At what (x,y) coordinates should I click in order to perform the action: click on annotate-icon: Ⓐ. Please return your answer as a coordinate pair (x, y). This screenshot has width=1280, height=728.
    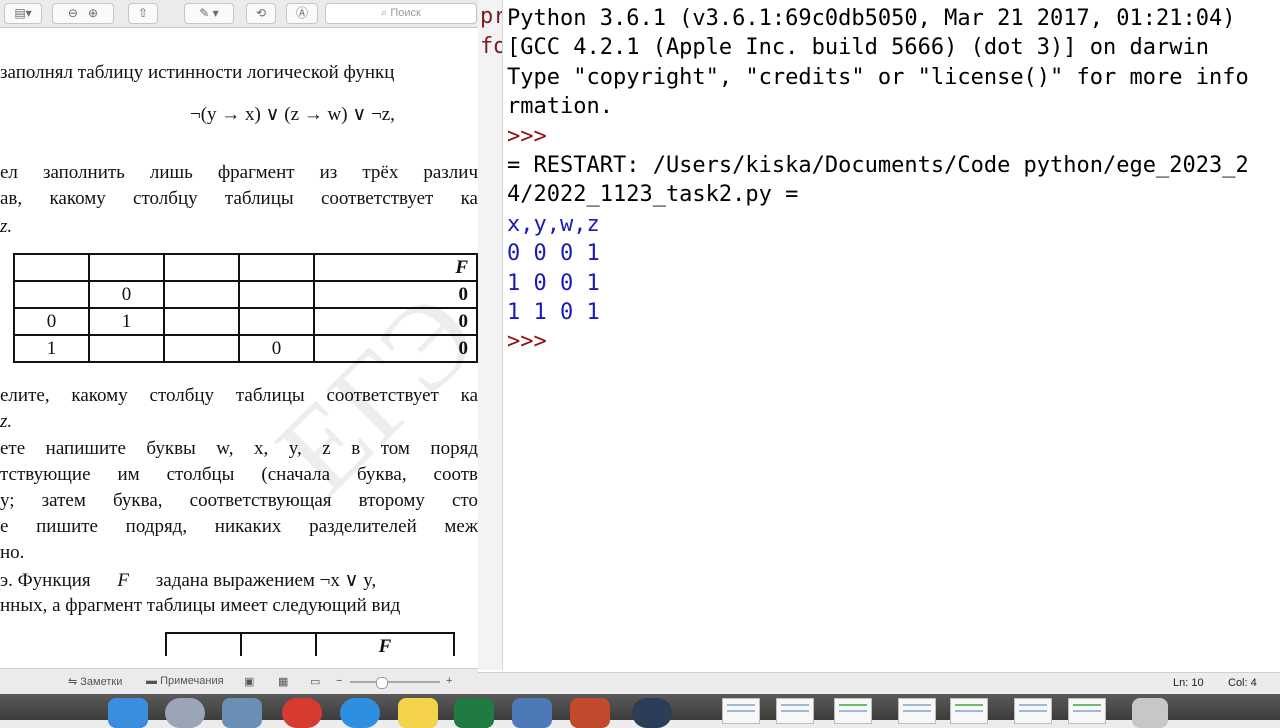
    Looking at the image, I should click on (301, 13).